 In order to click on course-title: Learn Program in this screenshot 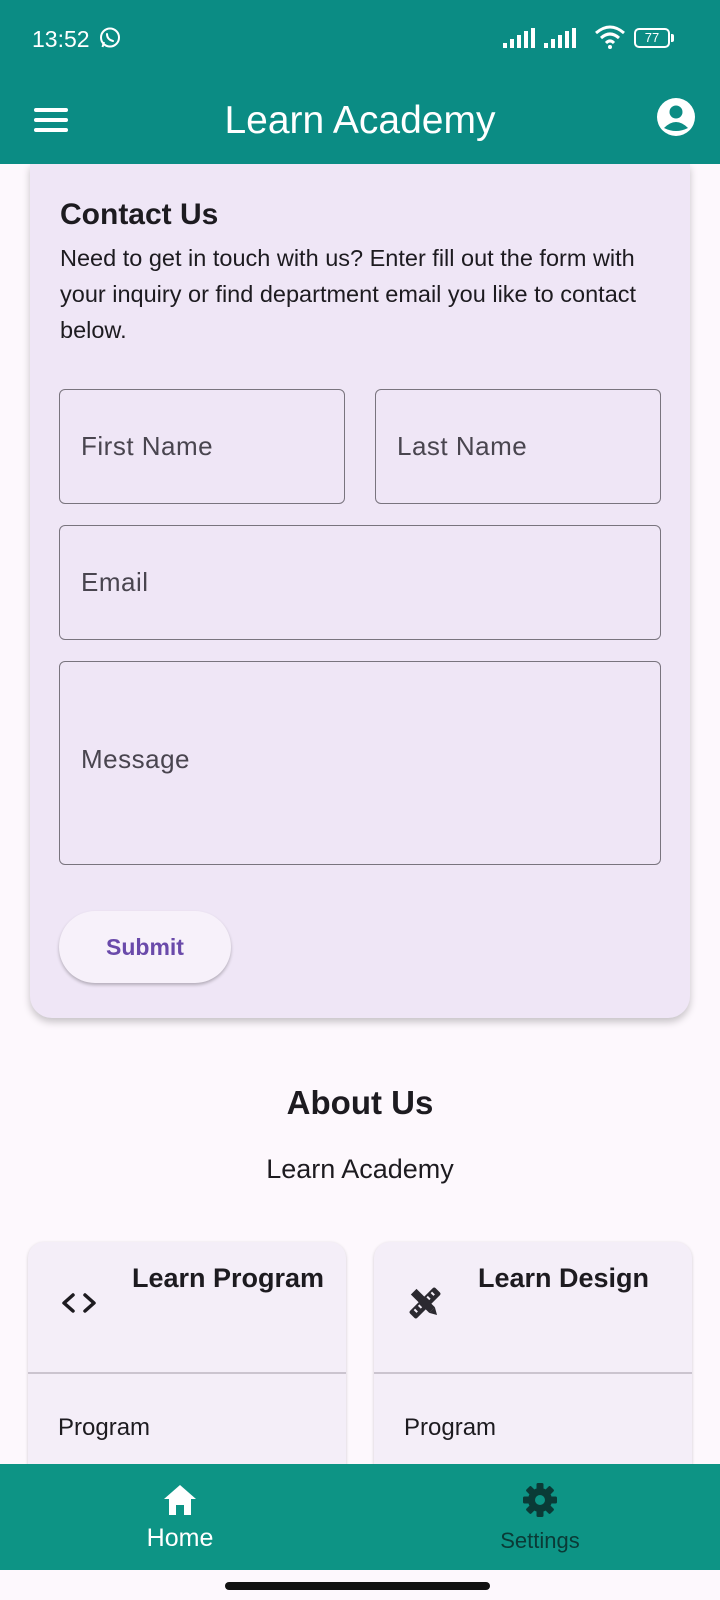, I will do `click(228, 1278)`.